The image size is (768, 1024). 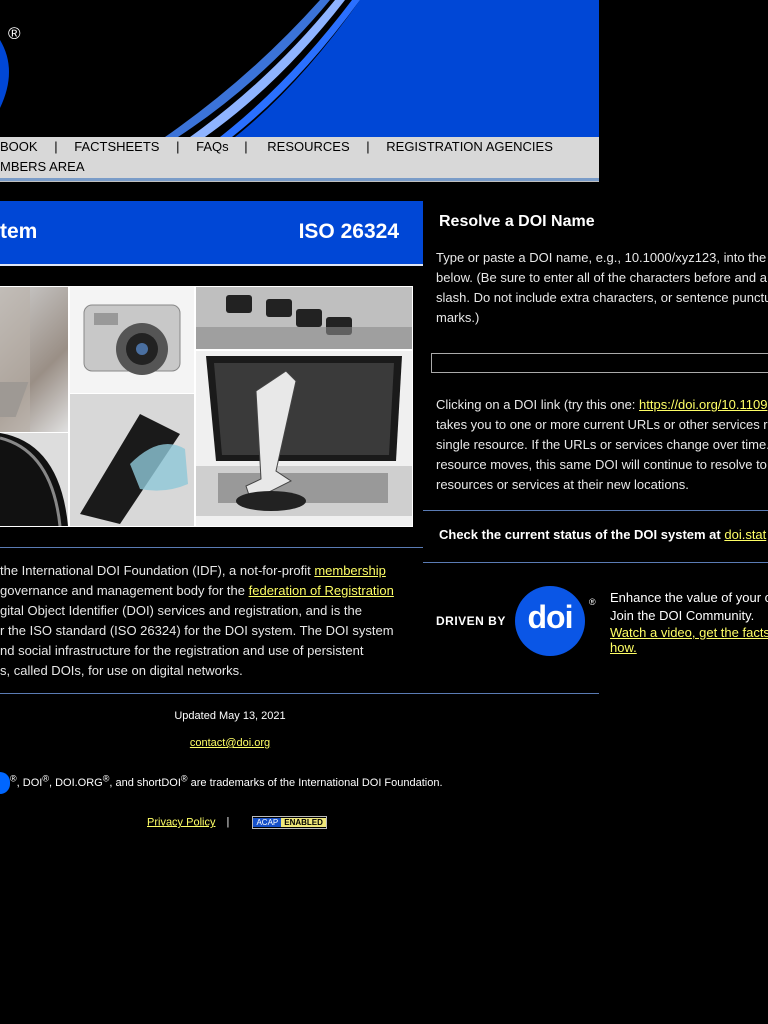 What do you see at coordinates (181, 822) in the screenshot?
I see `privacy-policy-link: Privacy Policy` at bounding box center [181, 822].